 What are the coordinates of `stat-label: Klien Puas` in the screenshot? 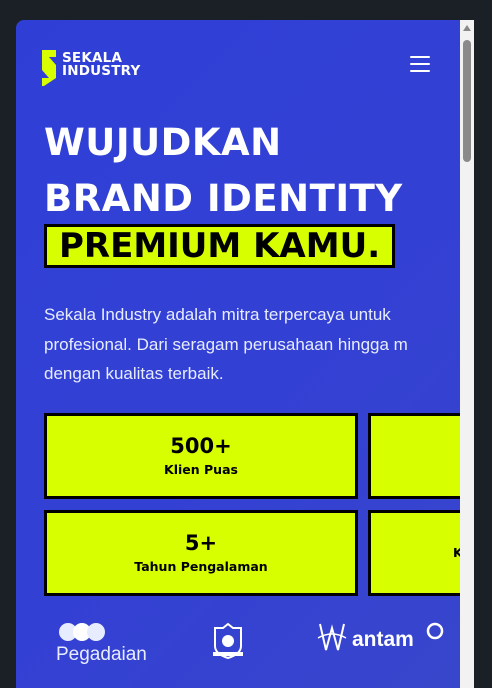 It's located at (201, 469).